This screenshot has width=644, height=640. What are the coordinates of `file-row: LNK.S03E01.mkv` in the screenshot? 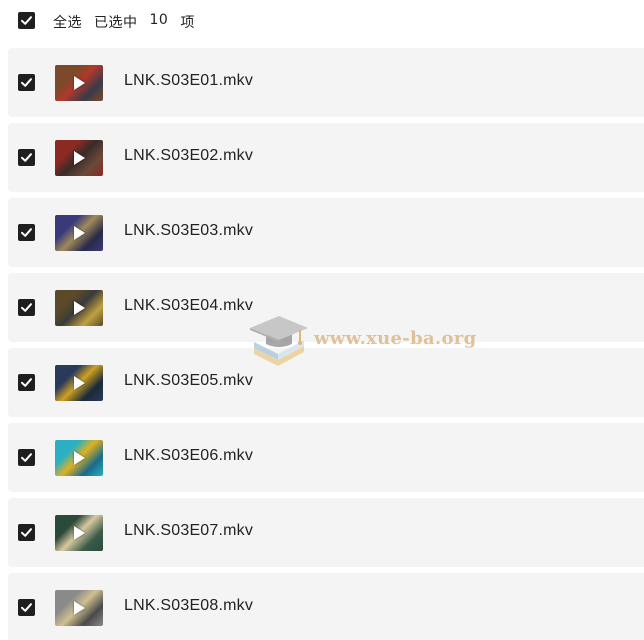 It's located at (326, 82).